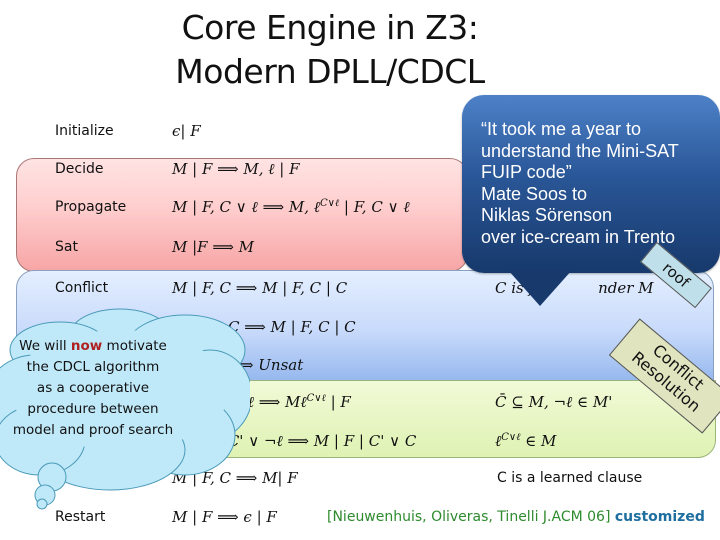 The height and width of the screenshot is (540, 720). I want to click on side-condition-resolve: ℓC∨ℓ ∈ M, so click(525, 441).